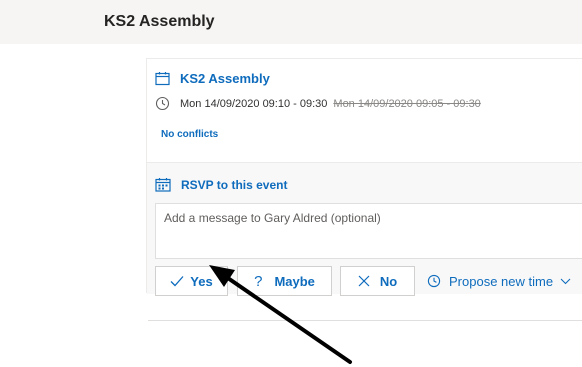 The image size is (582, 367). I want to click on propose-new-time-label: Propose new time, so click(501, 281).